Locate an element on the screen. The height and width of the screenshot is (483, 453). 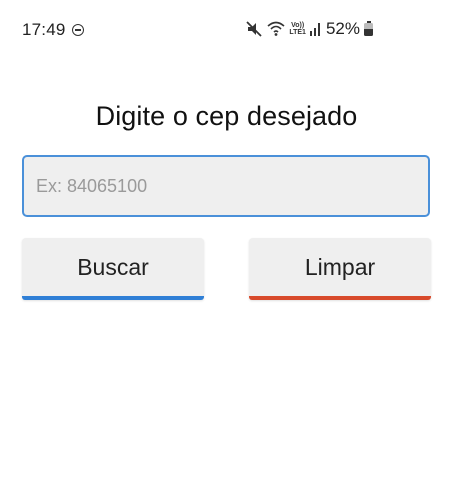
cep-input is located at coordinates (226, 186).